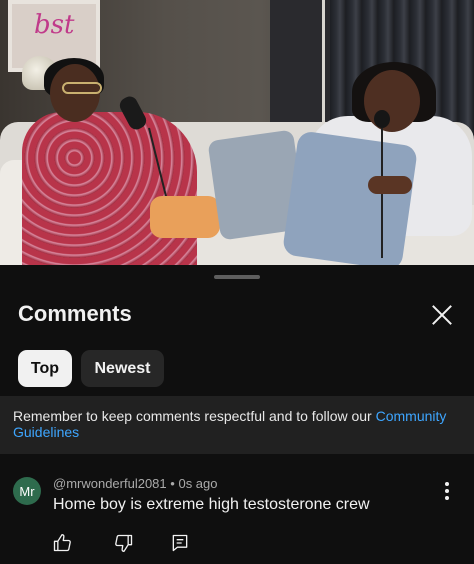 Image resolution: width=474 pixels, height=564 pixels. I want to click on close-icon, so click(442, 315).